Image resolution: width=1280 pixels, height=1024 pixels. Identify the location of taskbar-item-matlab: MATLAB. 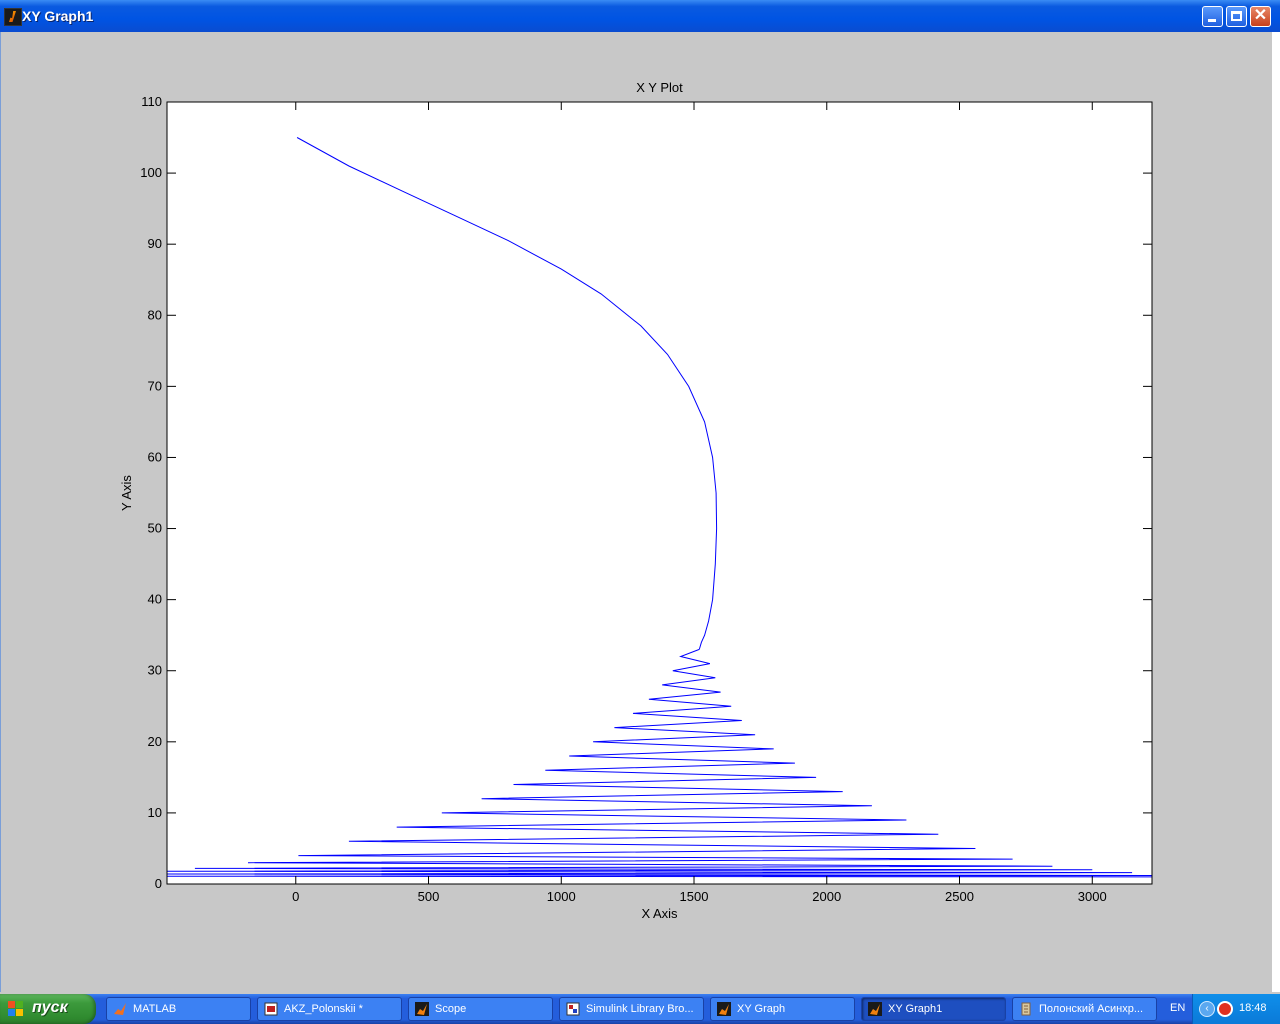
(178, 1009).